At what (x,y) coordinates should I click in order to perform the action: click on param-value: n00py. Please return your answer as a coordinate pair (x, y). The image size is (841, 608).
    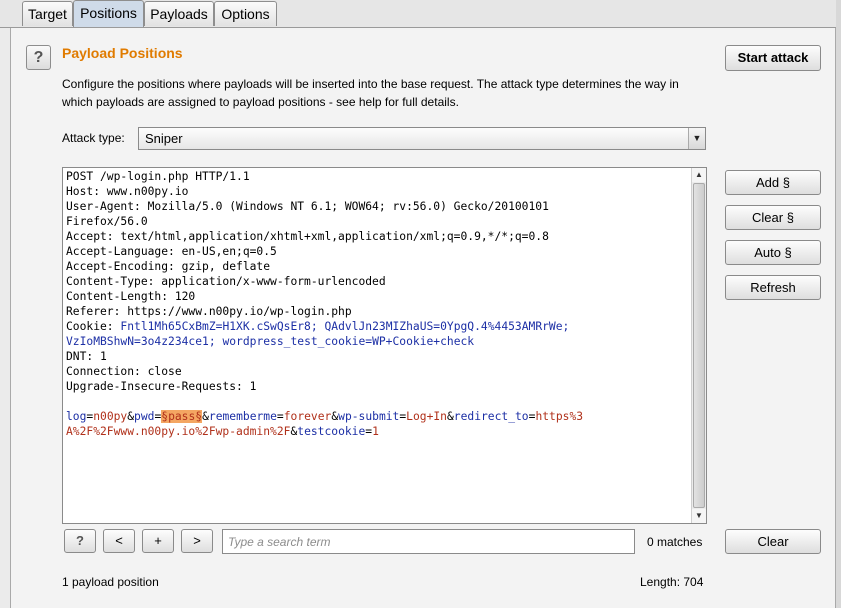
    Looking at the image, I should click on (110, 416).